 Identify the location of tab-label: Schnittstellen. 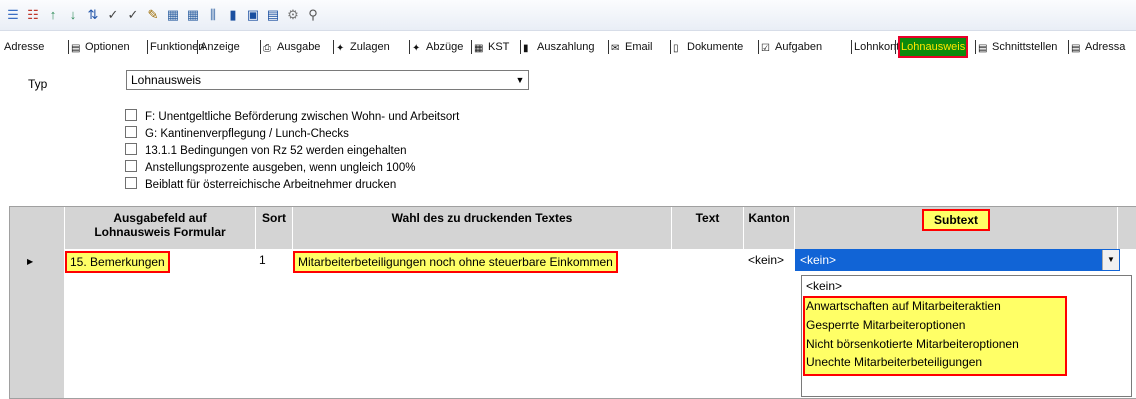
(1025, 47).